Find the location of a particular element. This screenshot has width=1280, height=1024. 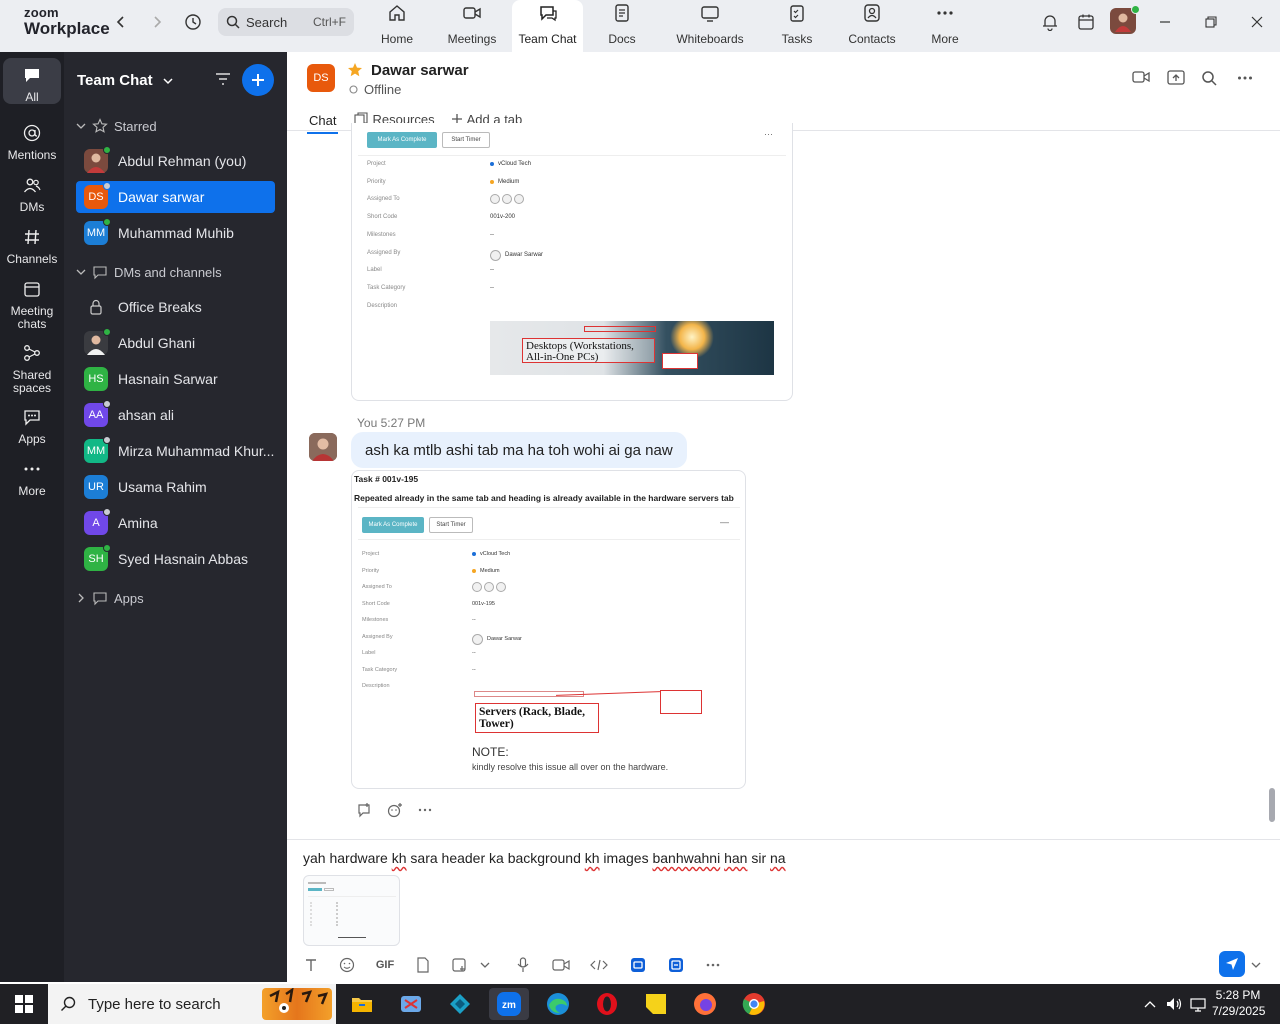

tab-team-chat: Team Chat is located at coordinates (547, 26).